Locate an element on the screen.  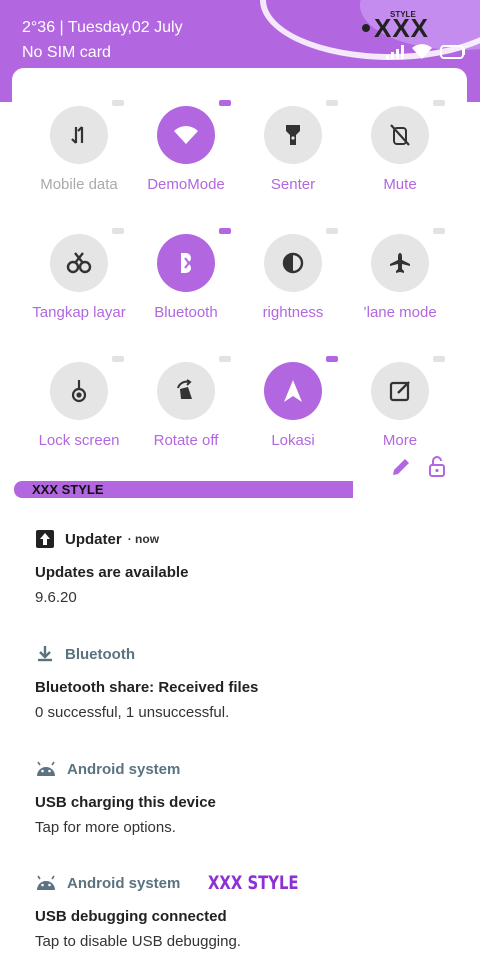
edit-pencil-icon is located at coordinates (401, 467).